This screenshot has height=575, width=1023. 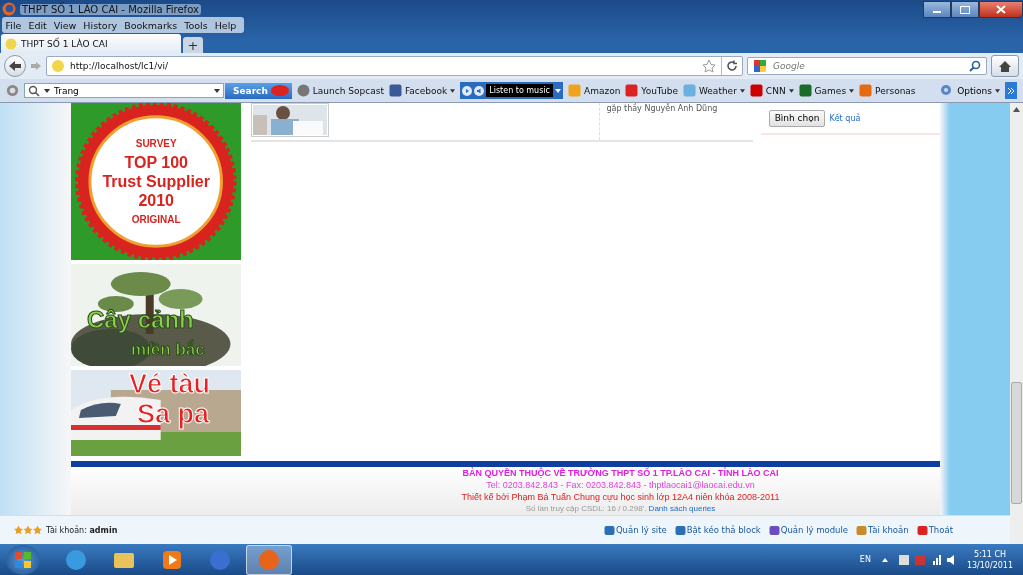 What do you see at coordinates (168, 350) in the screenshot?
I see `banner-text: miền bắc` at bounding box center [168, 350].